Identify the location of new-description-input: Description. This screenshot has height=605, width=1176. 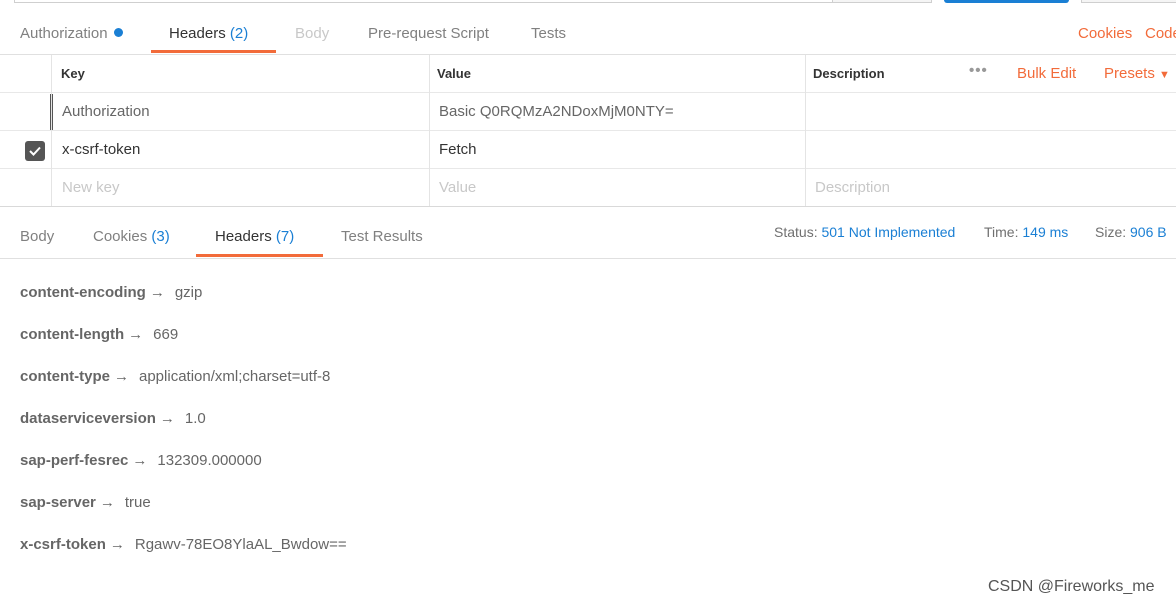
(852, 187).